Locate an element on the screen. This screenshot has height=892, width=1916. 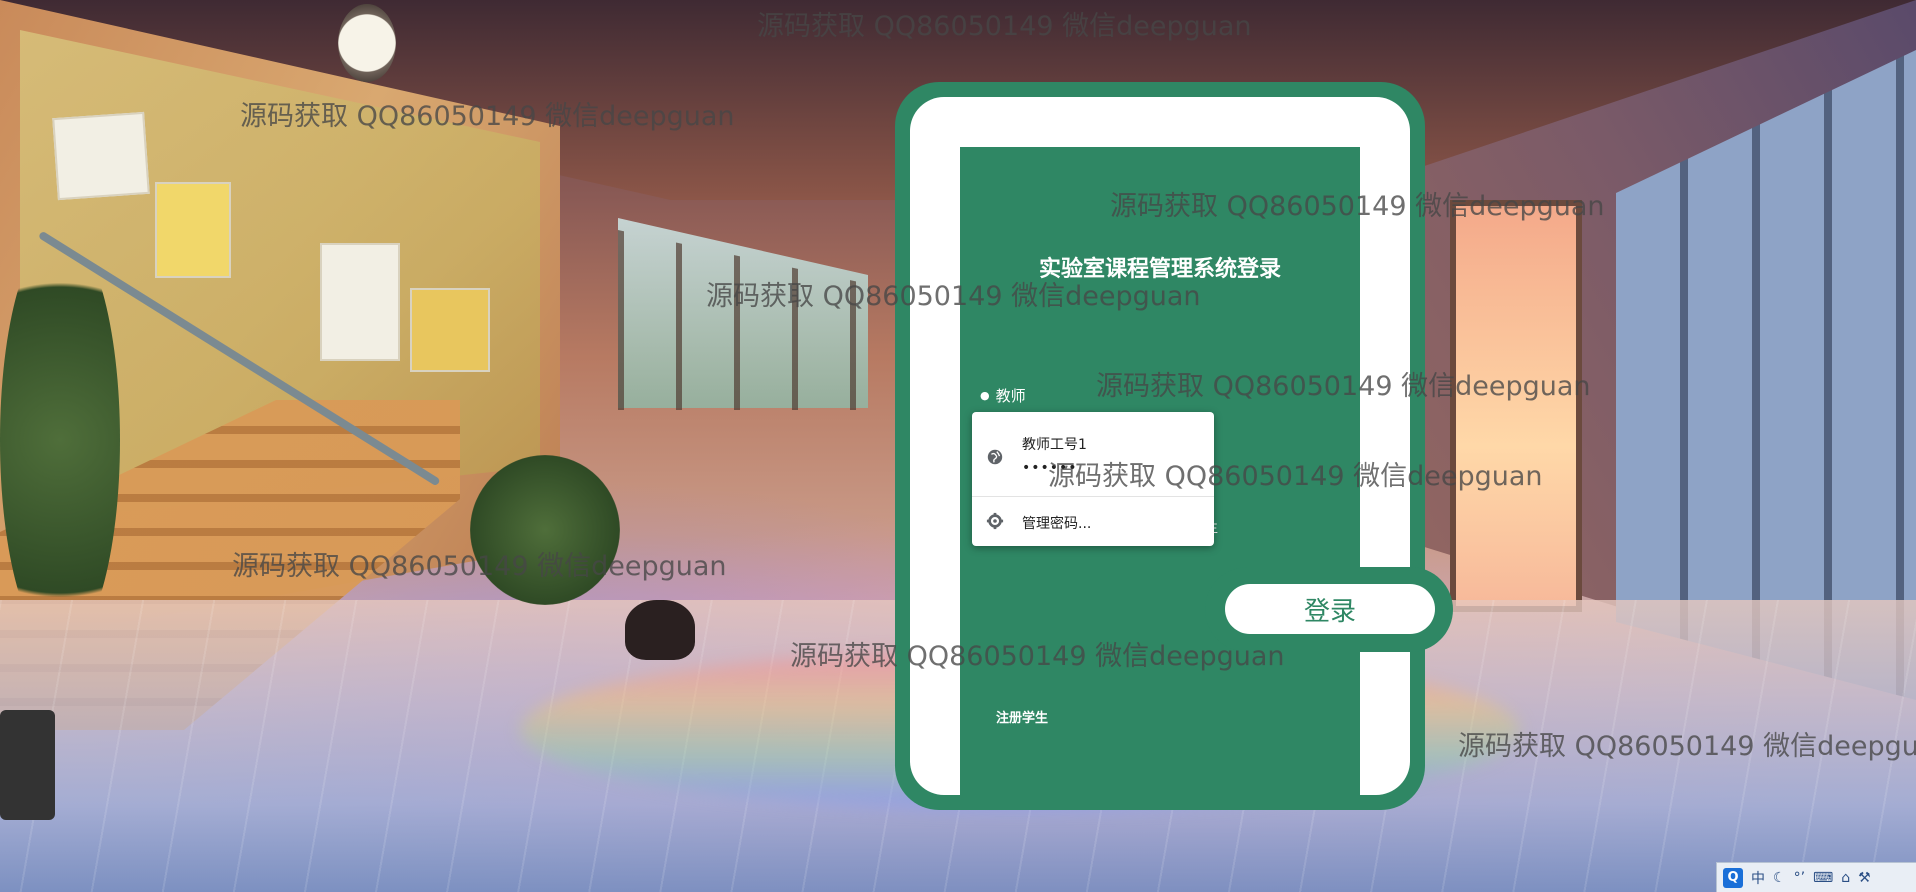
moon-icon: ☾ is located at coordinates (1779, 878).